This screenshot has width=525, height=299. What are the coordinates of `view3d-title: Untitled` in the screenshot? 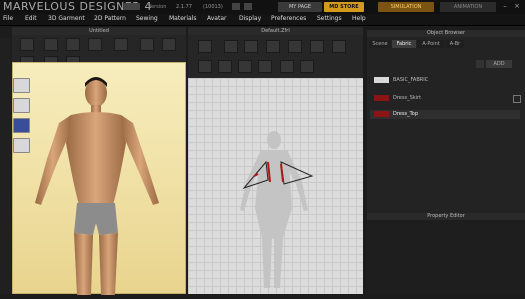 It's located at (99, 31).